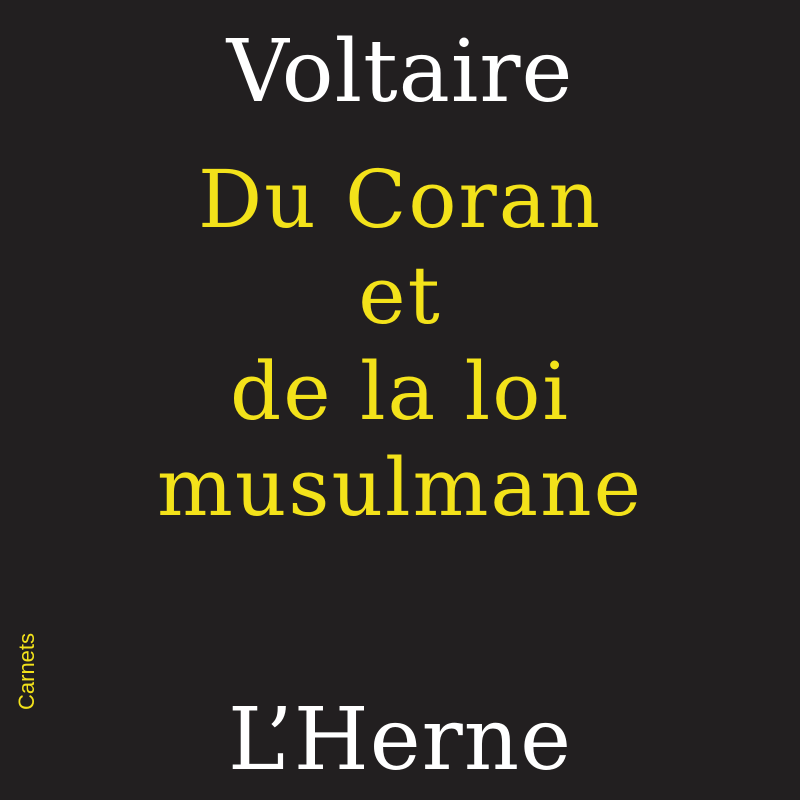 Image resolution: width=800 pixels, height=800 pixels. I want to click on title-line: et, so click(400, 295).